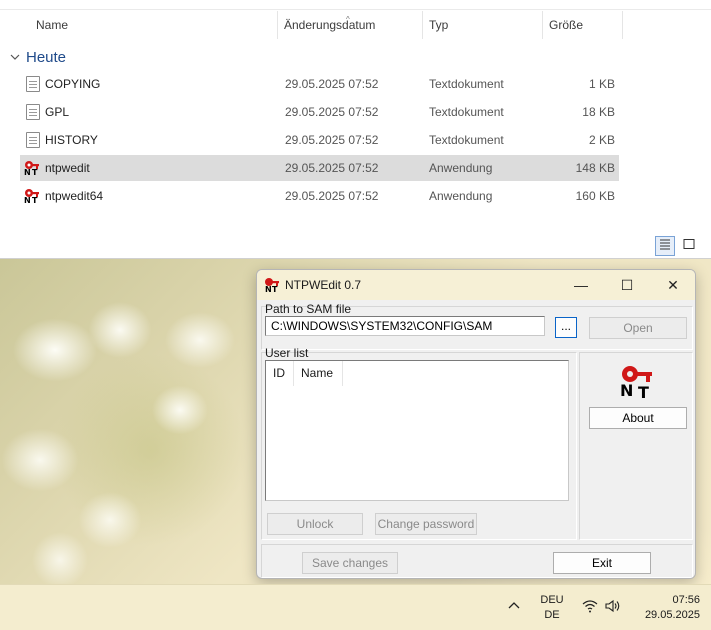 This screenshot has width=711, height=630. I want to click on minimize-button: —, so click(581, 285).